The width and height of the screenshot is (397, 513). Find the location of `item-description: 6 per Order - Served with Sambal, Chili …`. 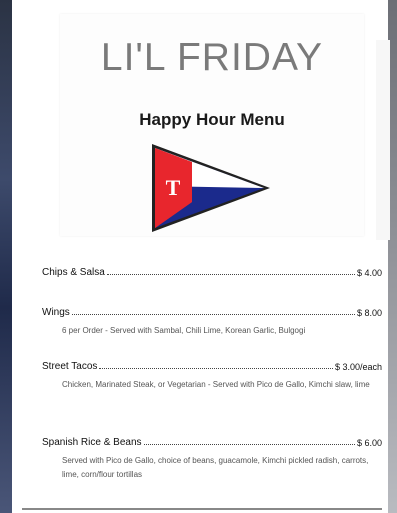

item-description: 6 per Order - Served with Sambal, Chili … is located at coordinates (184, 330).